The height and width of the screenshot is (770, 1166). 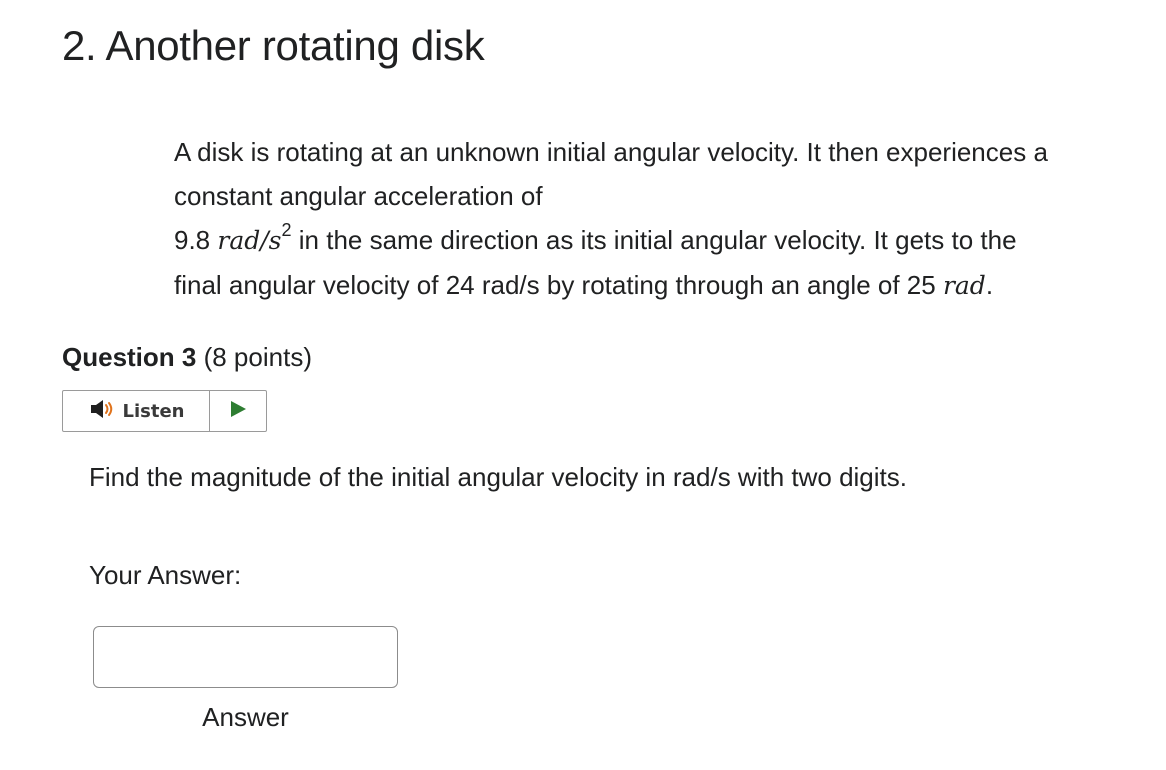 What do you see at coordinates (964, 285) in the screenshot?
I see `angle-unit: rad` at bounding box center [964, 285].